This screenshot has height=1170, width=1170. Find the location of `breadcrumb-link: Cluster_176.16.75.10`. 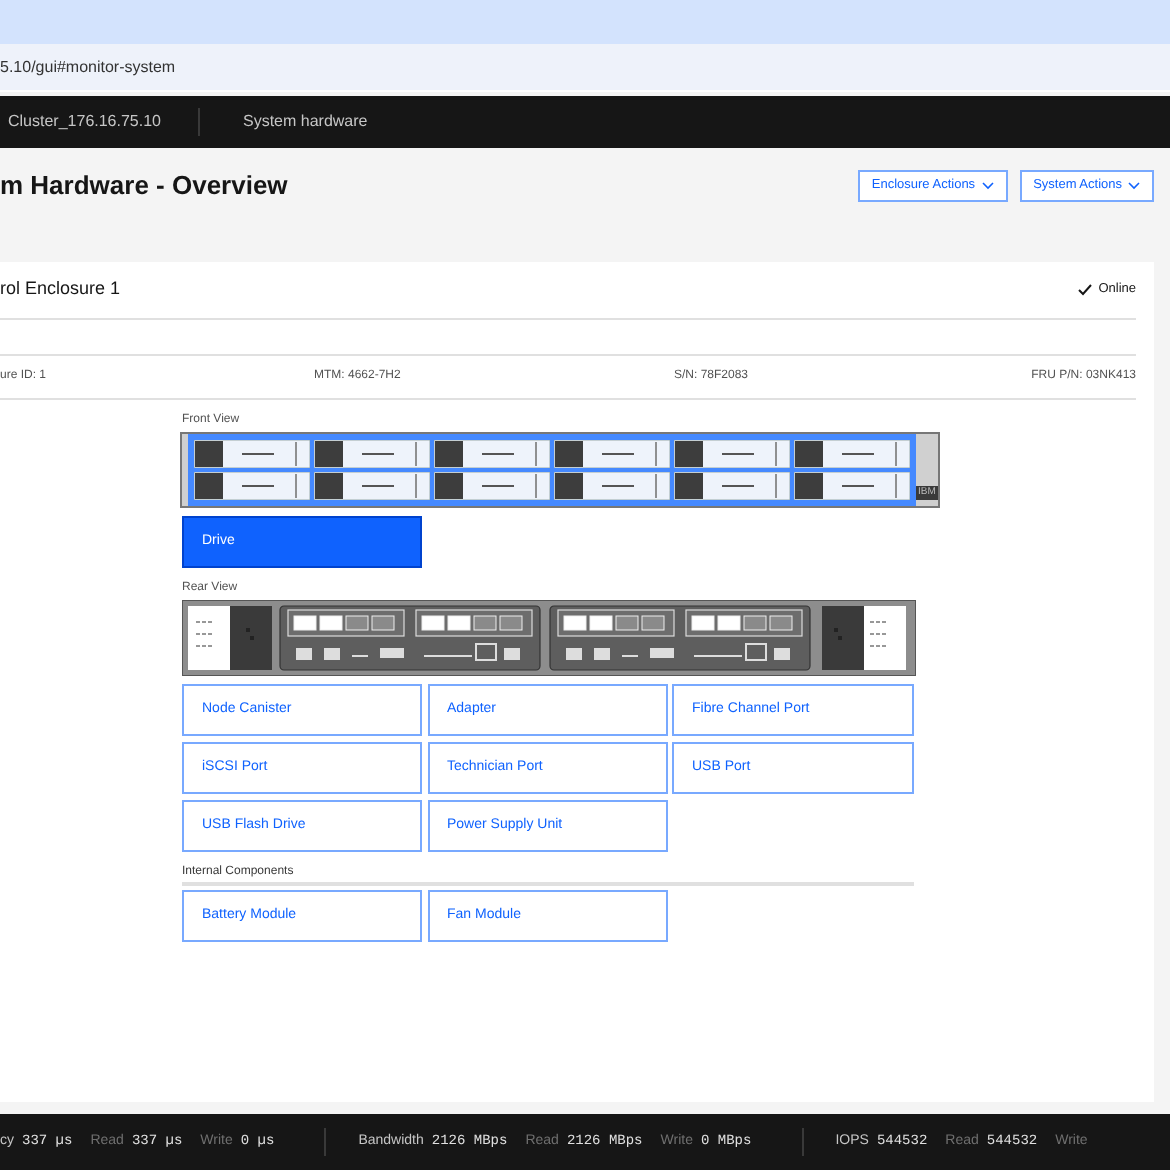

breadcrumb-link: Cluster_176.16.75.10 is located at coordinates (84, 122).